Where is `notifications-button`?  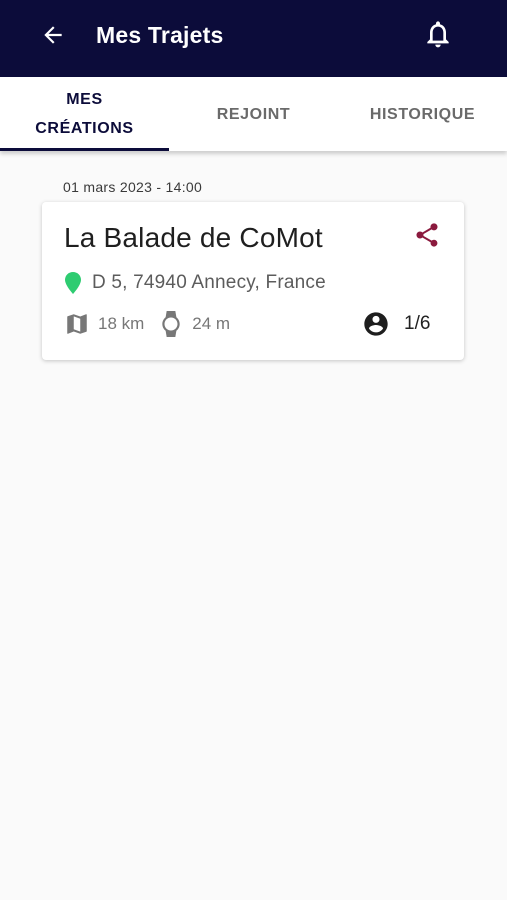 notifications-button is located at coordinates (438, 34).